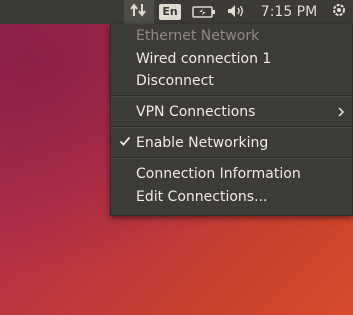  I want to click on speaker-icon, so click(237, 12).